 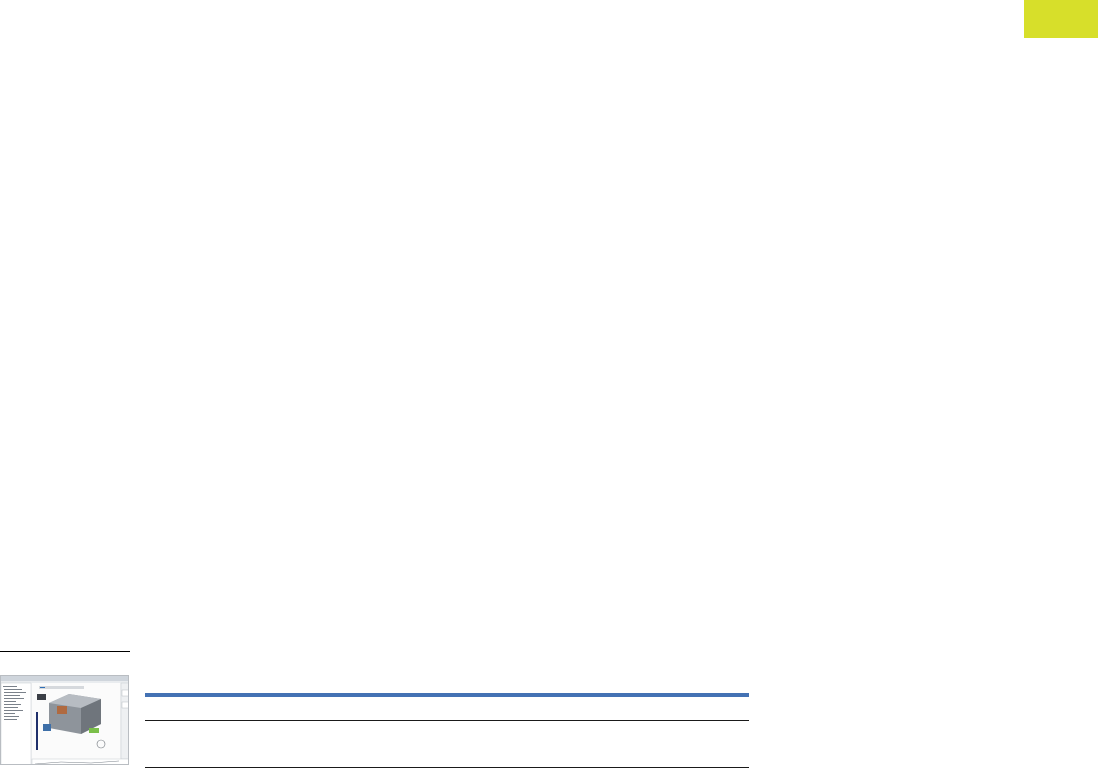 I want to click on table-bottom-rule, so click(x=447, y=767).